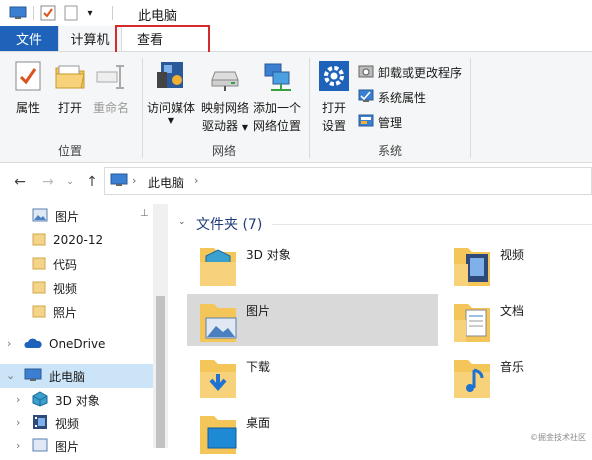 This screenshot has height=460, width=592. I want to click on group-label-system: 系统, so click(389, 151).